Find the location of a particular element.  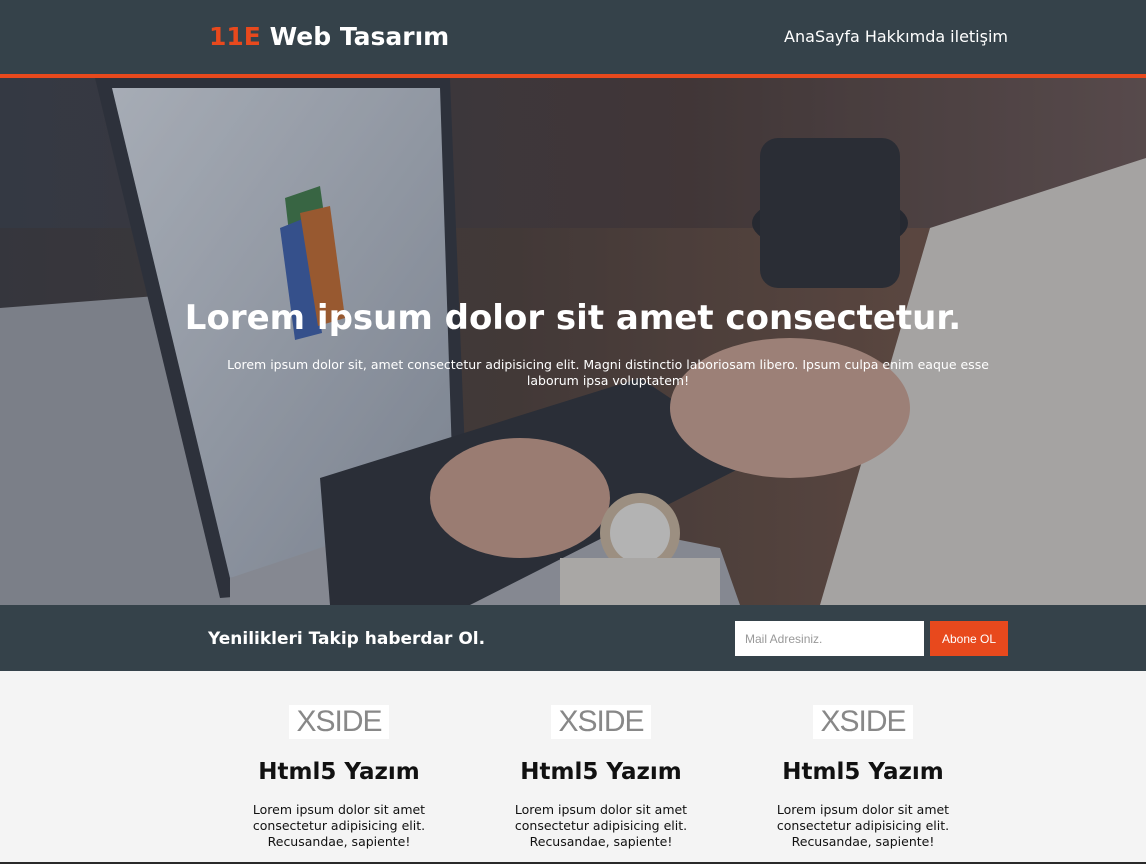

newsletter-bar: Yenilikleri Takip haberdar Ol. Abone OL is located at coordinates (573, 638).